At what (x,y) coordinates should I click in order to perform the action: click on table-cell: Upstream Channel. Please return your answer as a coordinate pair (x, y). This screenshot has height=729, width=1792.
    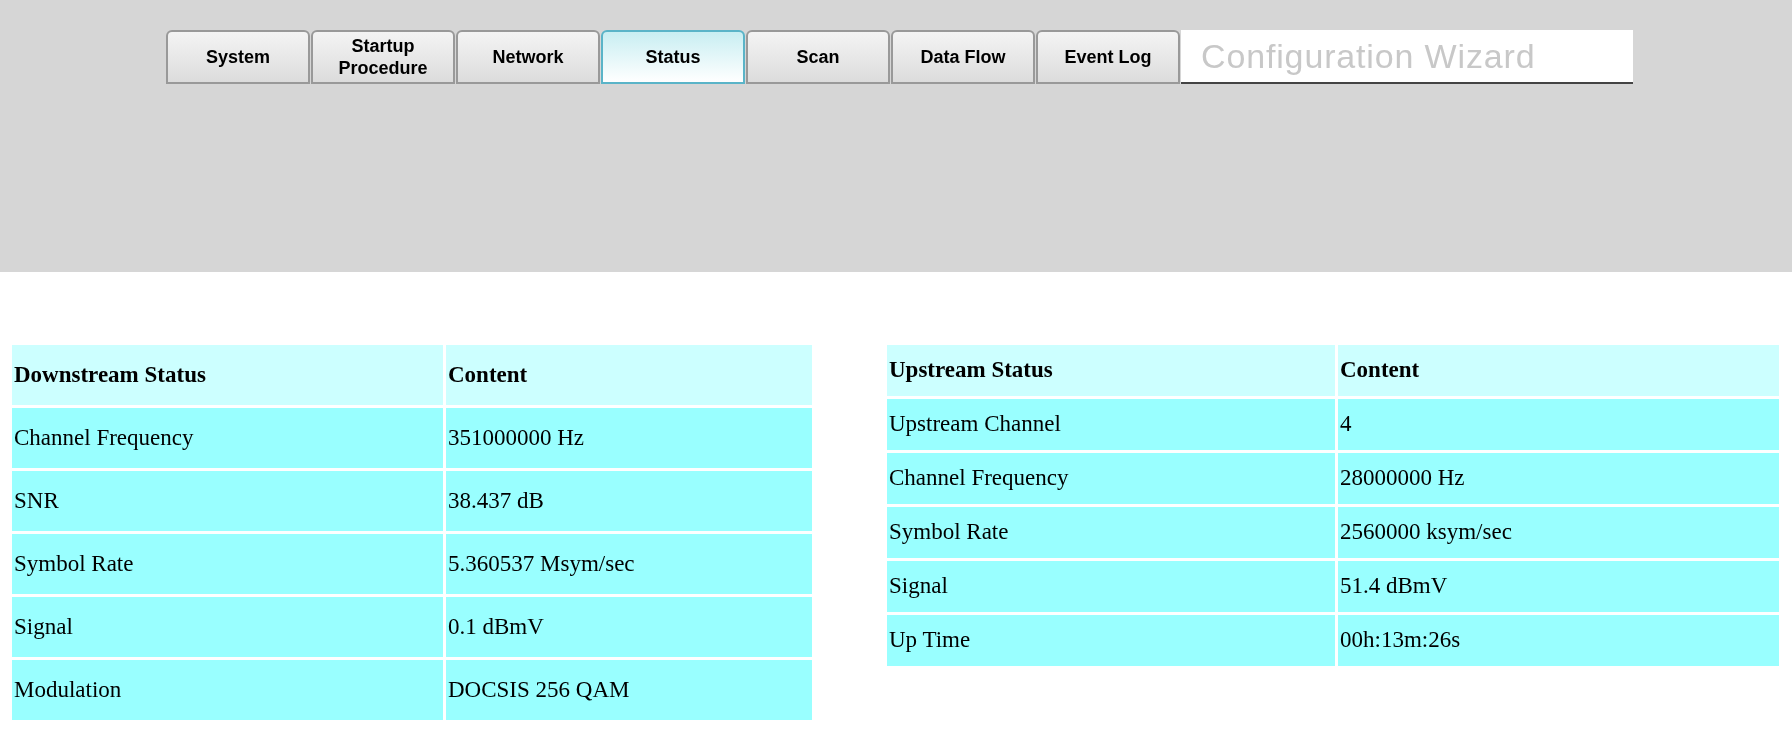
    Looking at the image, I should click on (1111, 424).